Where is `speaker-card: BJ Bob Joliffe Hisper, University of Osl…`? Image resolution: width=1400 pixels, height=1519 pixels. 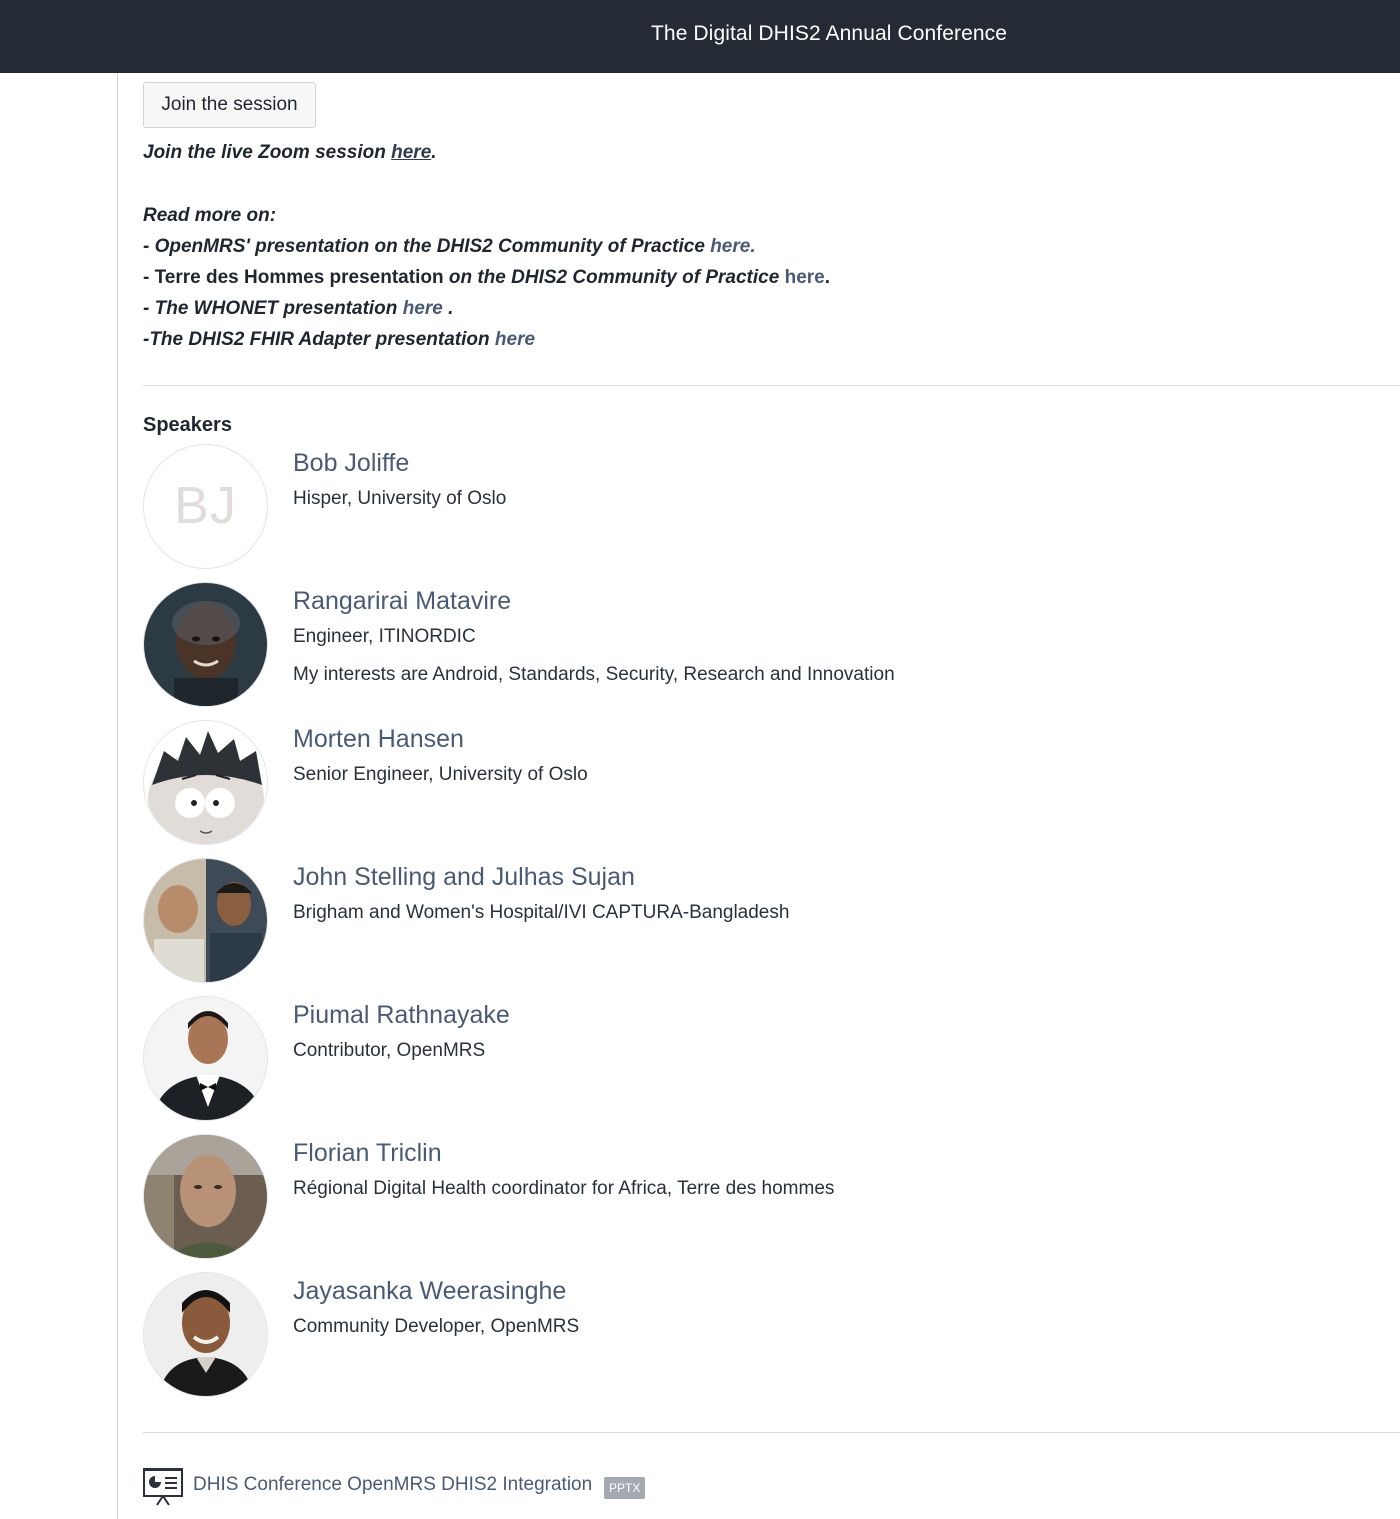
speaker-card: BJ Bob Joliffe Hisper, University of Osl… is located at coordinates (771, 509).